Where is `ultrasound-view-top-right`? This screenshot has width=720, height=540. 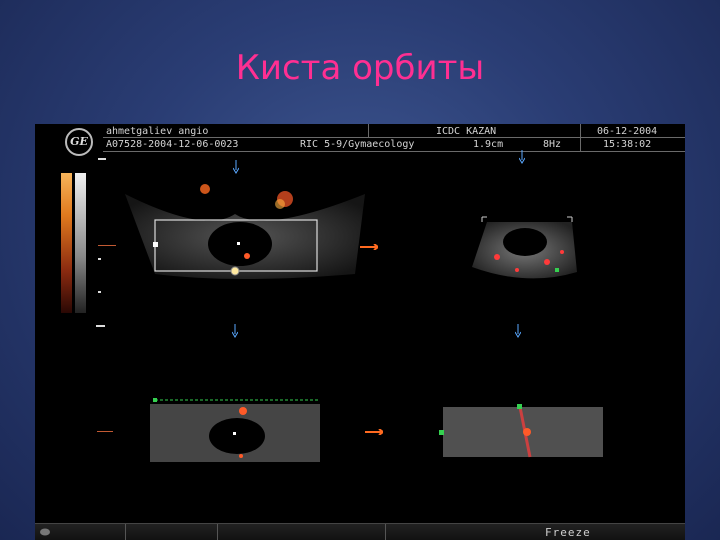 ultrasound-view-top-right is located at coordinates (524, 247).